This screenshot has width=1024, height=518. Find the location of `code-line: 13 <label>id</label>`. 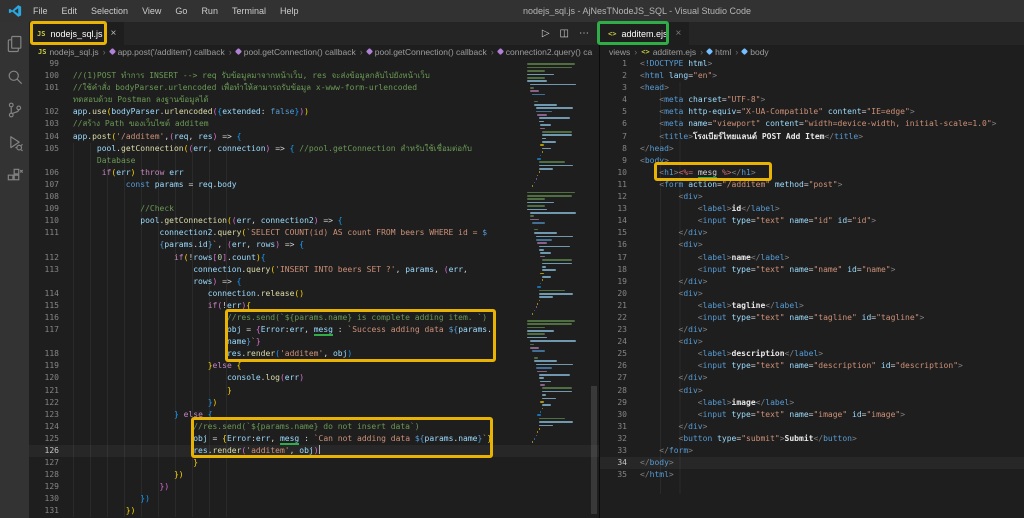

code-line: 13 <label>id</label> is located at coordinates (812, 209).